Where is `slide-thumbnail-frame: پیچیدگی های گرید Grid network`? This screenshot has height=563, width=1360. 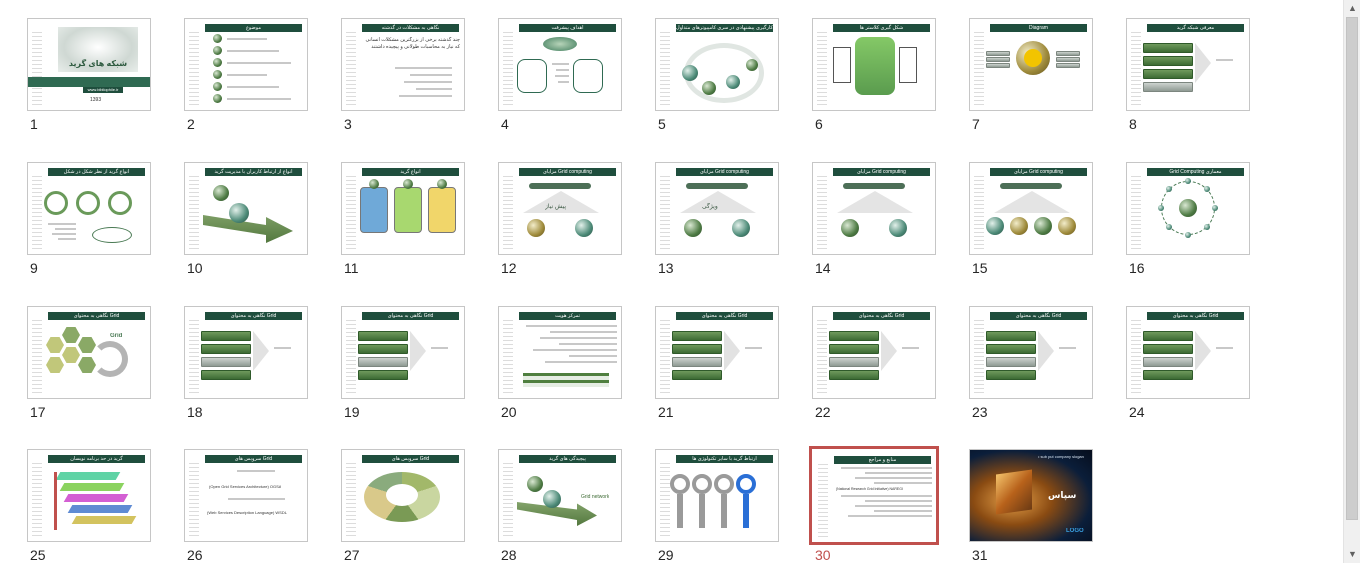 slide-thumbnail-frame: پیچیدگی های گرید Grid network is located at coordinates (560, 495).